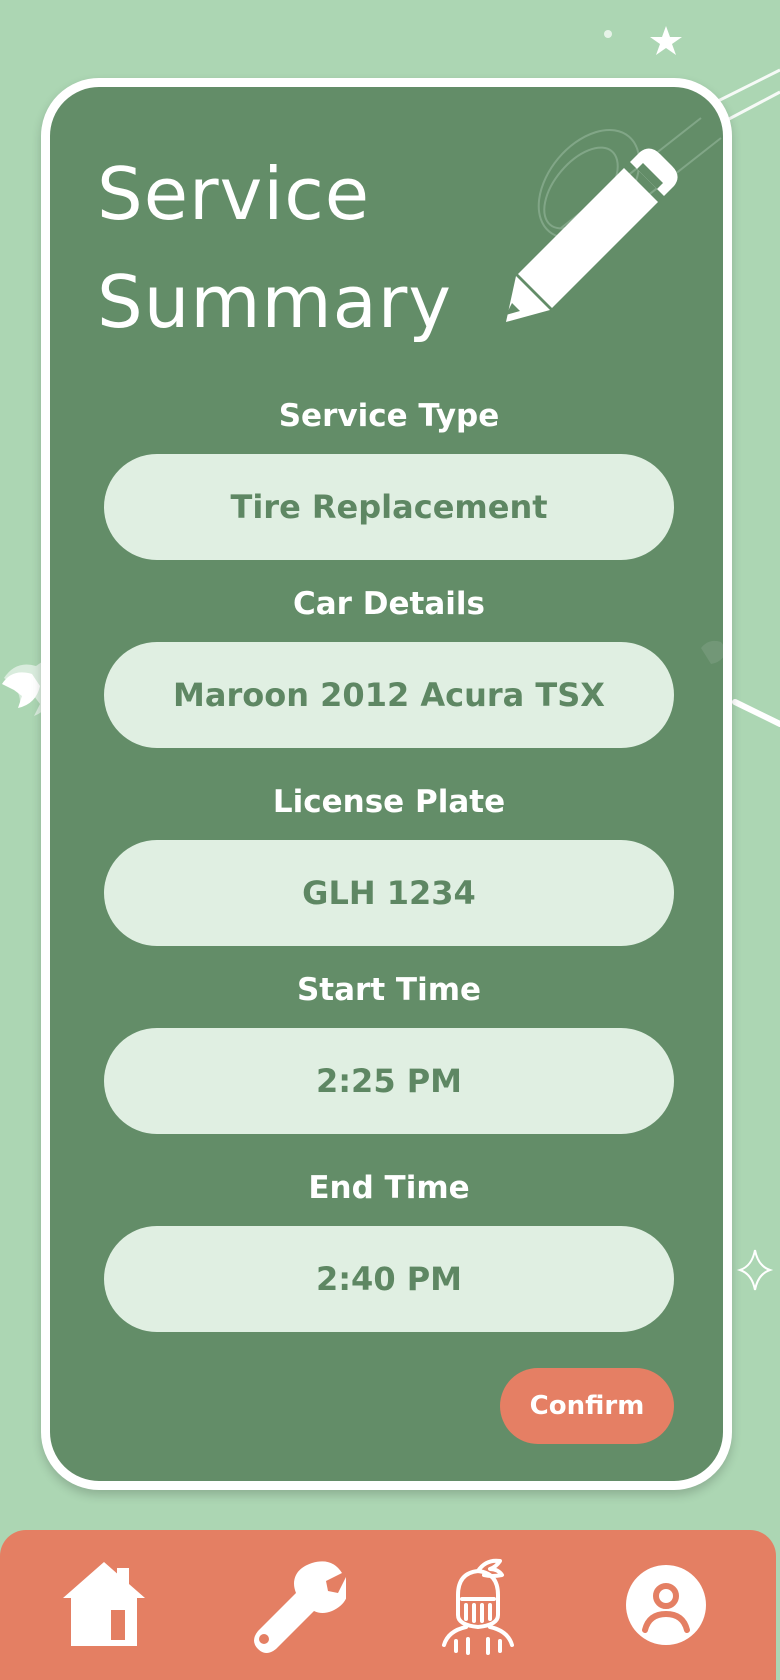 This screenshot has height=1680, width=780. I want to click on nav-item-home, so click(104, 1605).